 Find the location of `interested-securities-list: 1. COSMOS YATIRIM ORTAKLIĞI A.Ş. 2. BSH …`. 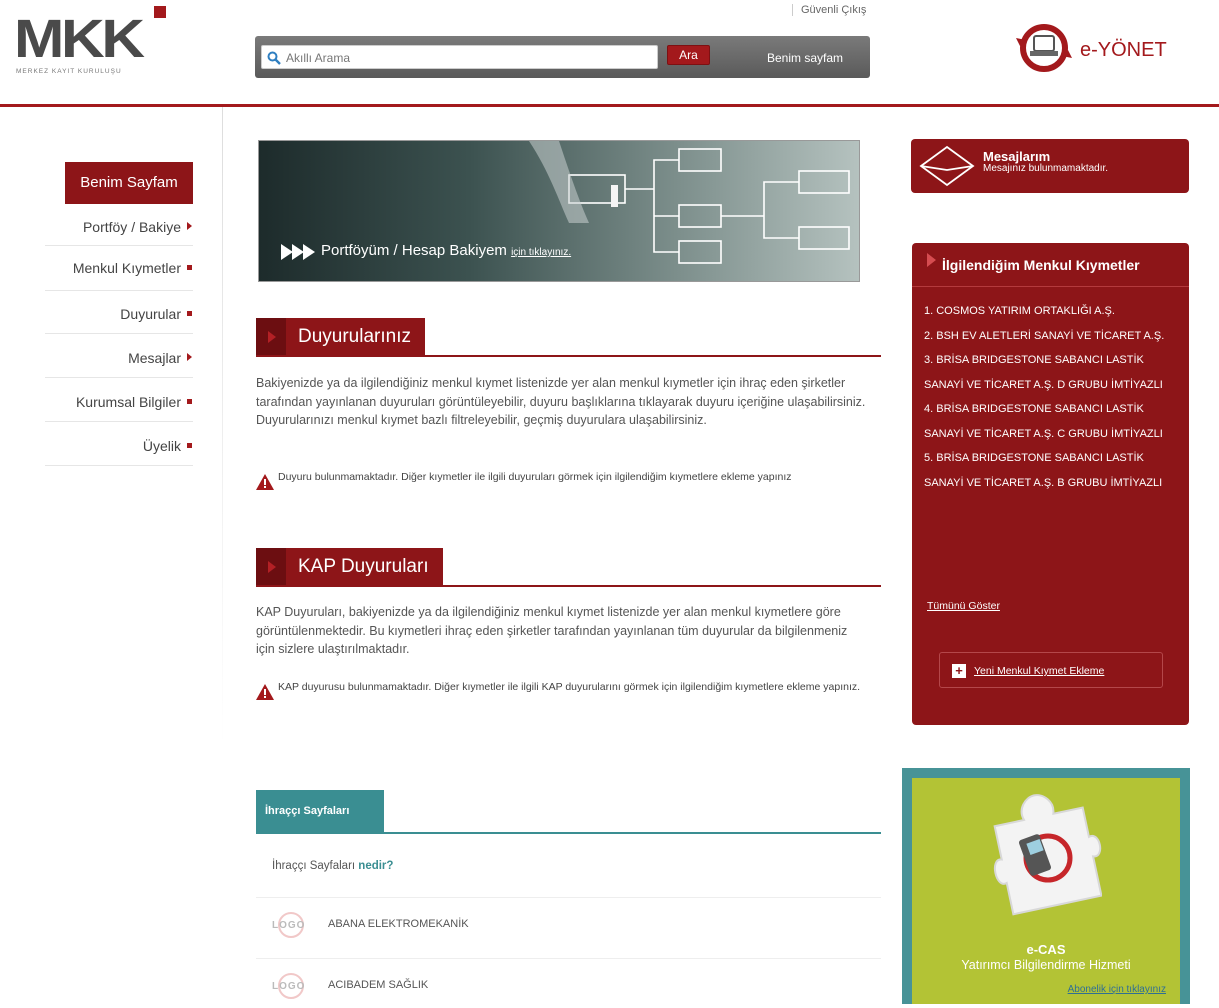

interested-securities-list: 1. COSMOS YATIRIM ORTAKLIĞI A.Ş. 2. BSH … is located at coordinates (1053, 397).